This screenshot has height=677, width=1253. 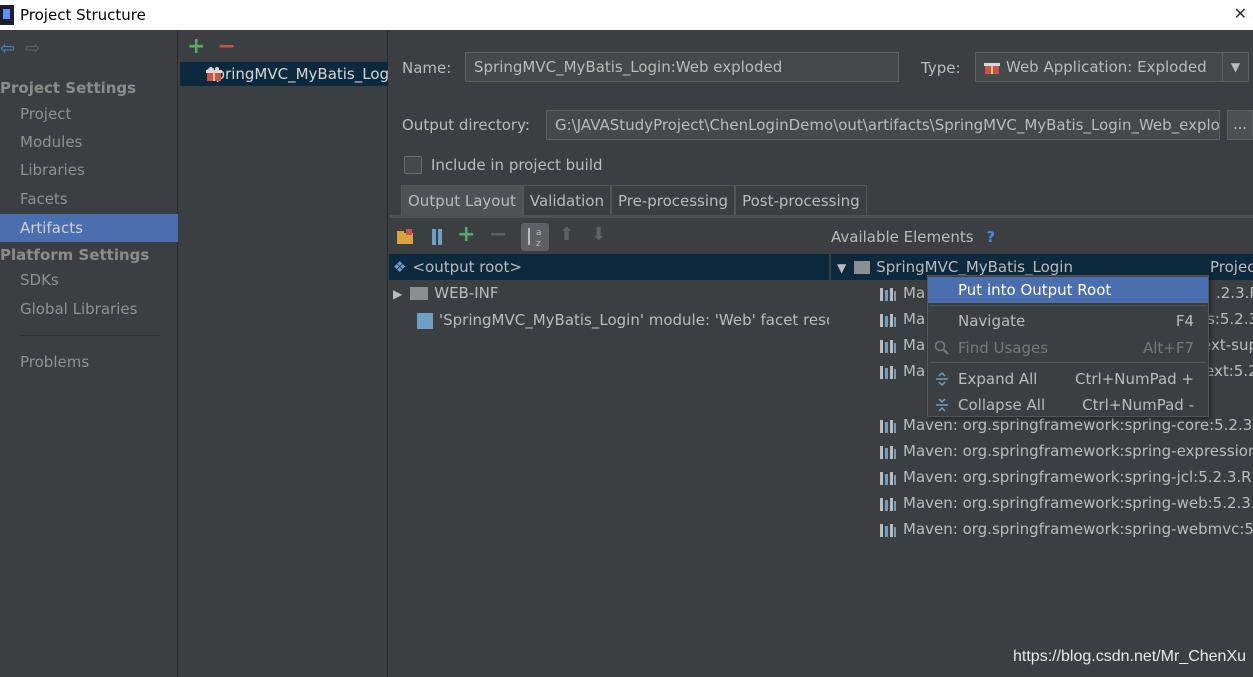 I want to click on svg-text: z, so click(x=538, y=244).